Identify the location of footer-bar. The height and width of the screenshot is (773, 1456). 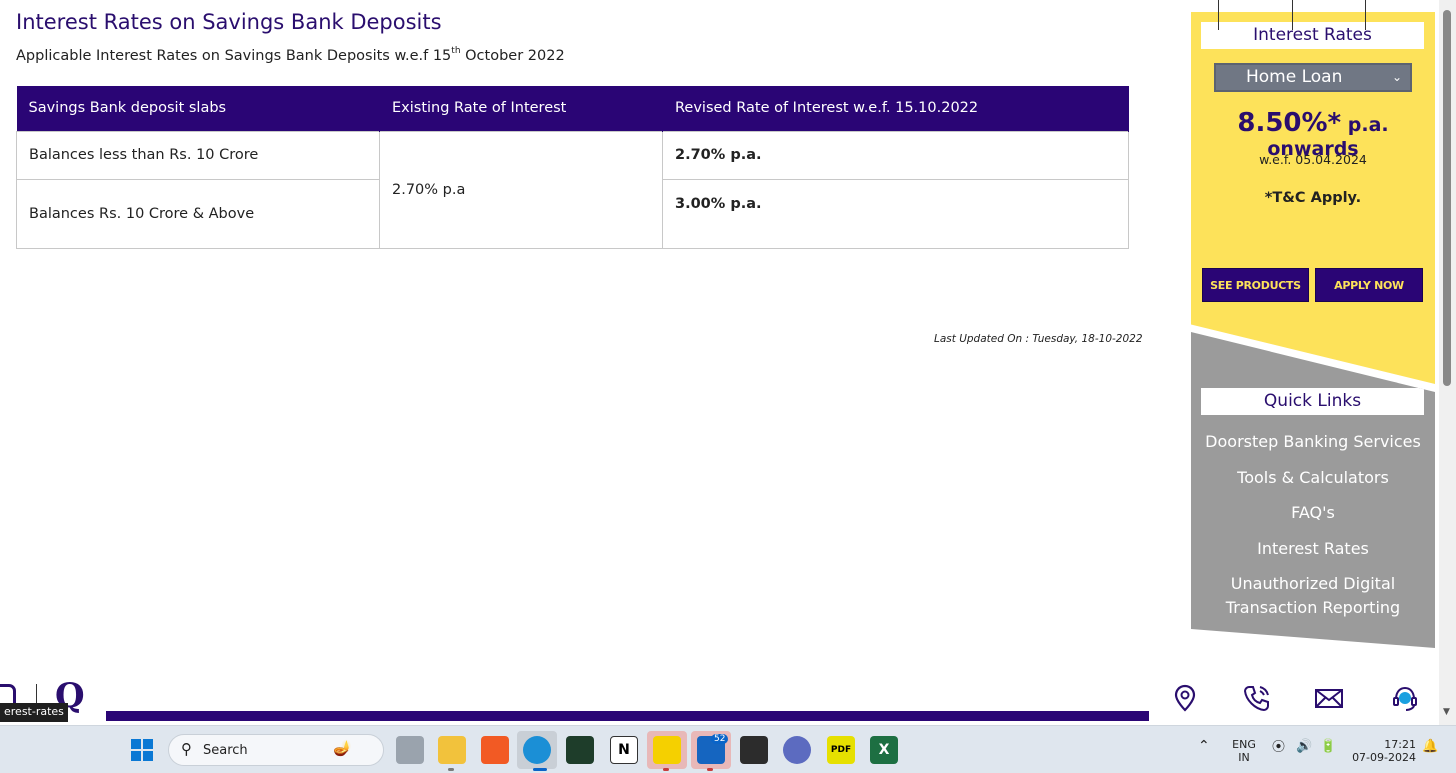
(627, 716).